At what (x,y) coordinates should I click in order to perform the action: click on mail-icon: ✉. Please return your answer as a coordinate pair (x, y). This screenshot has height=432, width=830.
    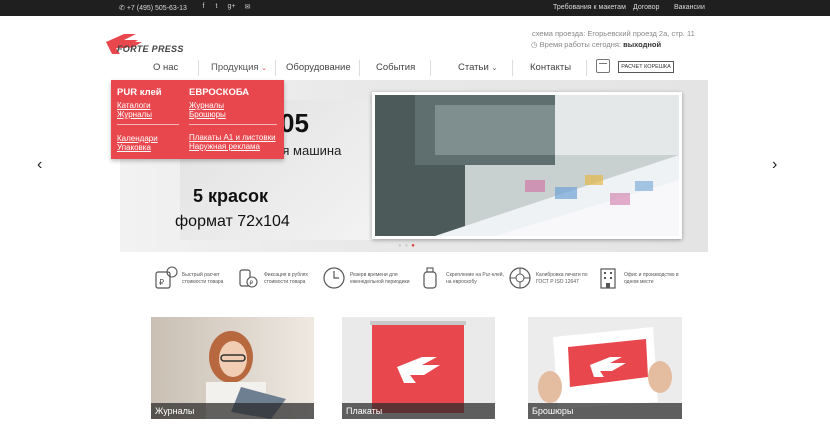
    Looking at the image, I should click on (247, 7).